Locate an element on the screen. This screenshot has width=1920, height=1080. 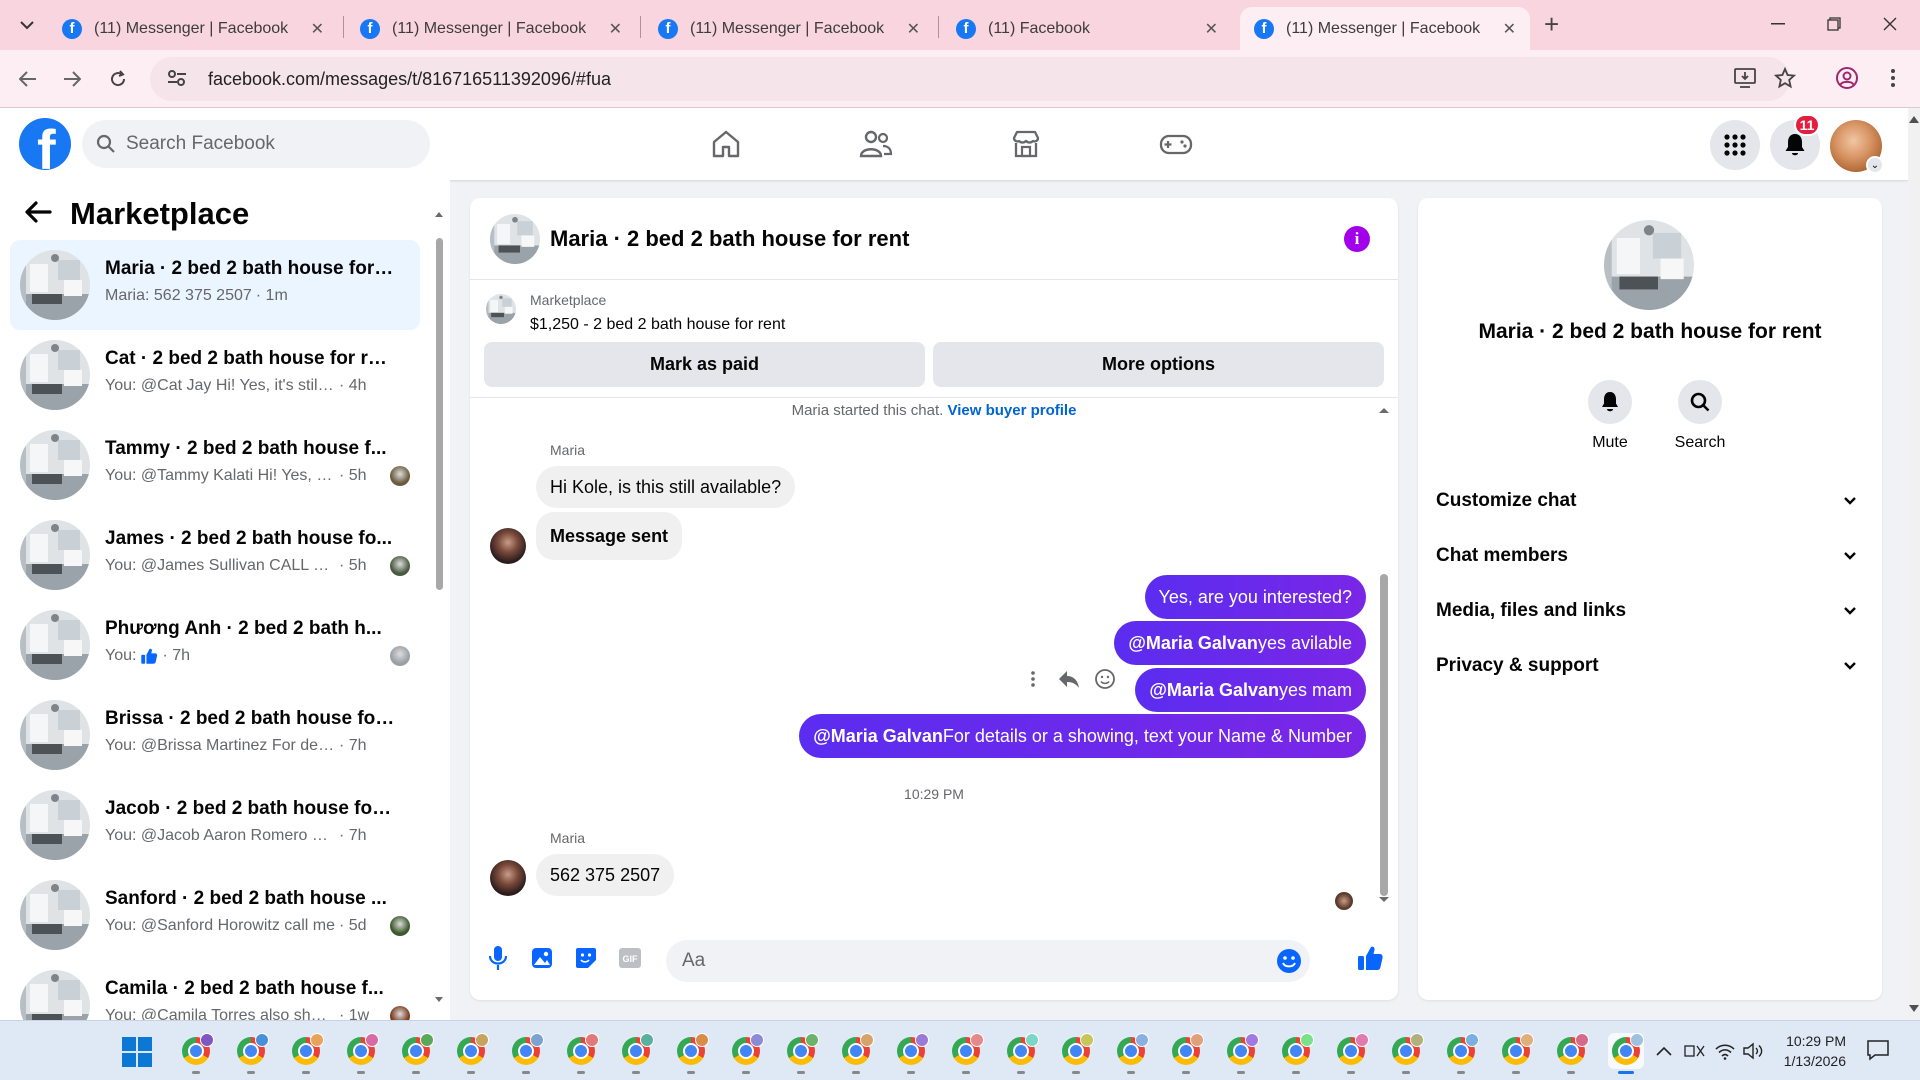
listing-price-title: $1,250 - 2 bed 2 bath house for rent is located at coordinates (657, 325).